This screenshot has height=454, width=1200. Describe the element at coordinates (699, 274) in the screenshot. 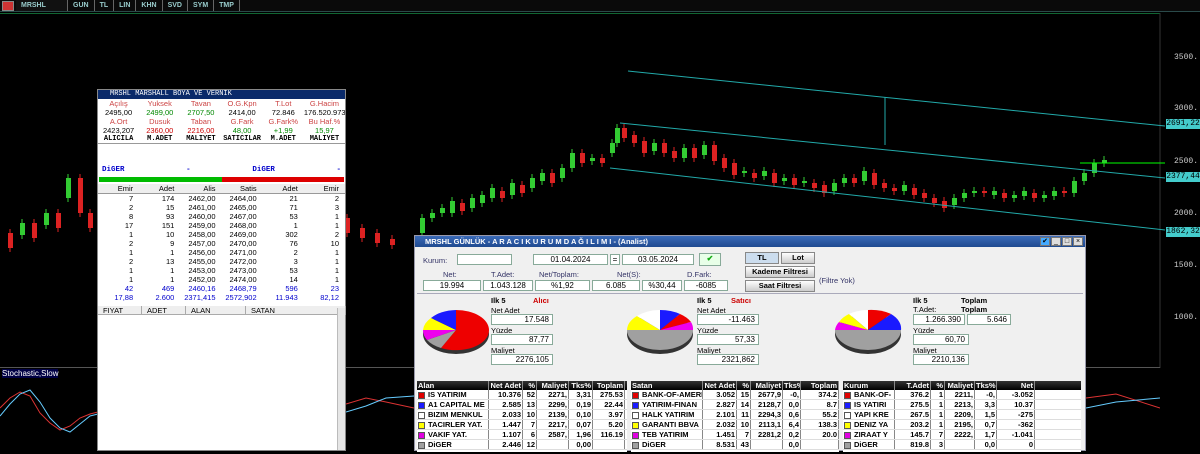

I see `dfark-label: D.Fark:` at that location.